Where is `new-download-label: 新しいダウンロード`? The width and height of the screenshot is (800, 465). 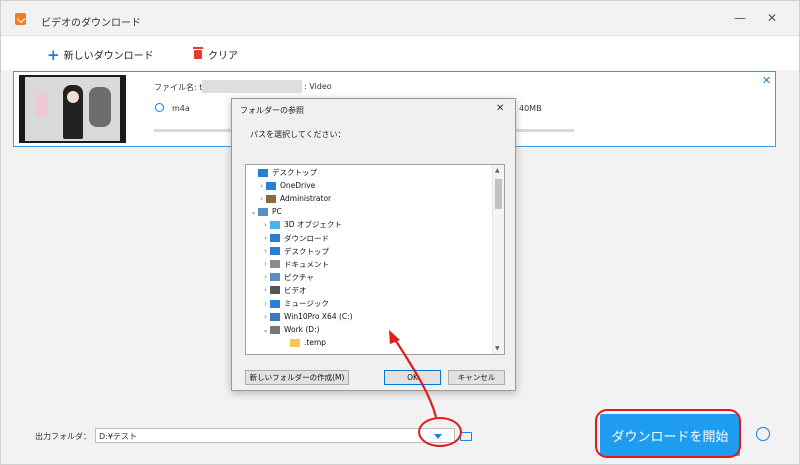 new-download-label: 新しいダウンロード is located at coordinates (108, 56).